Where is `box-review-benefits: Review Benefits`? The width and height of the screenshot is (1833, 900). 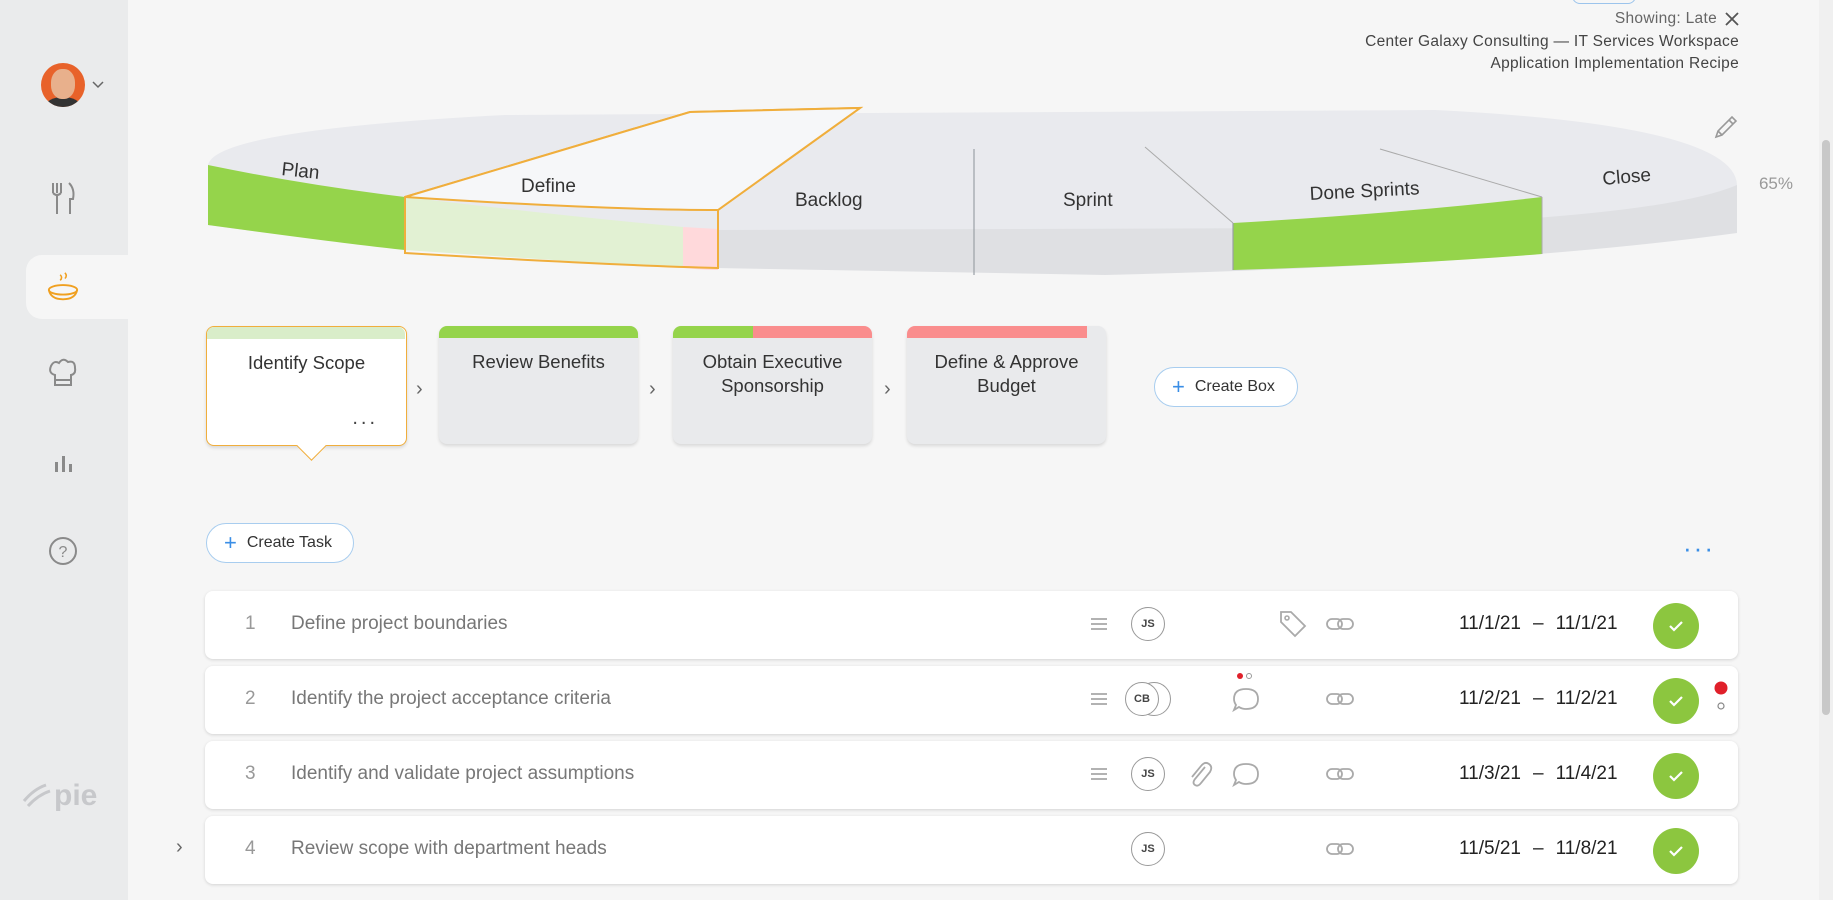
box-review-benefits: Review Benefits is located at coordinates (538, 385).